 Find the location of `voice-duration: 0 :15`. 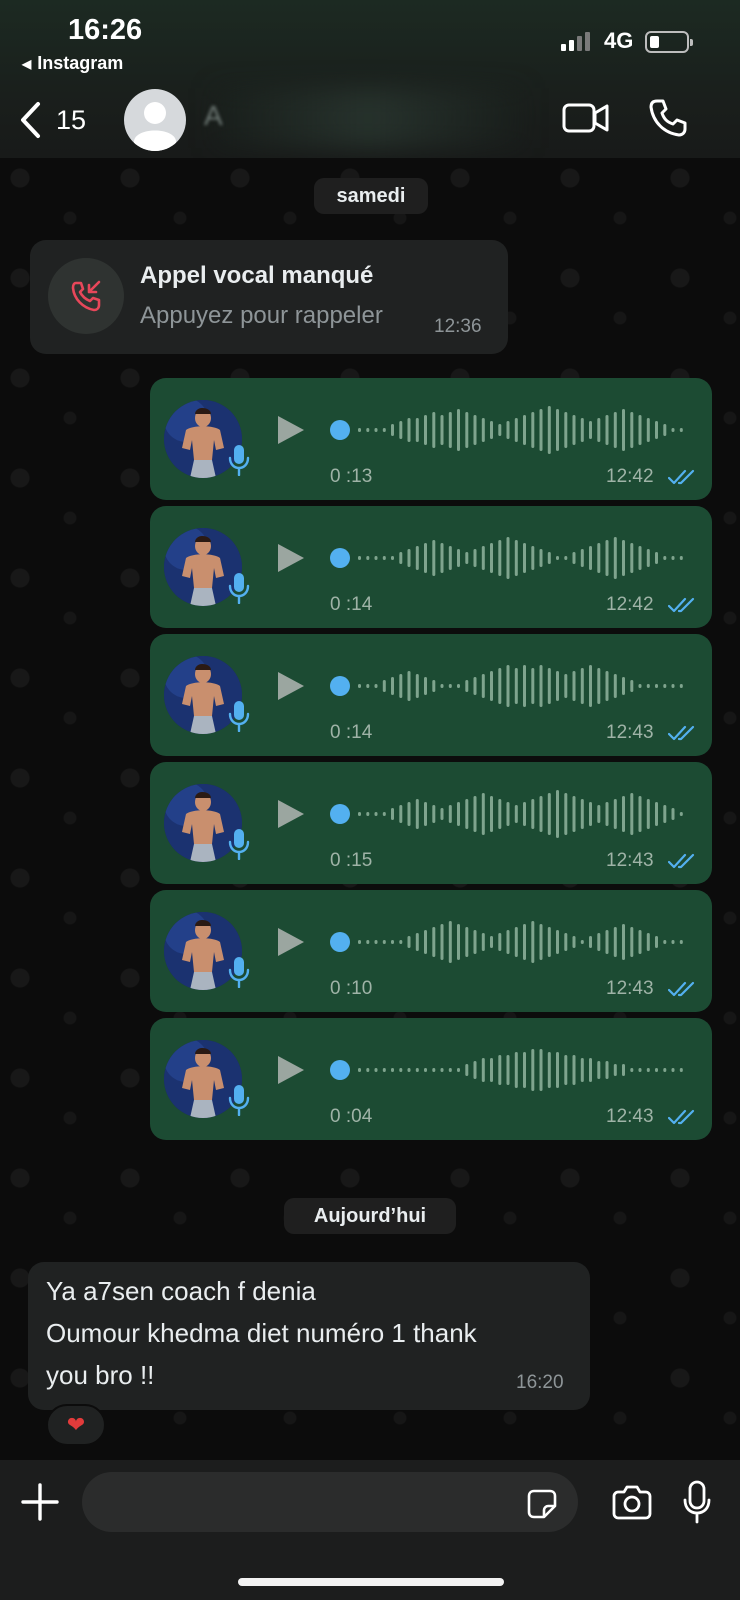

voice-duration: 0 :15 is located at coordinates (351, 860).